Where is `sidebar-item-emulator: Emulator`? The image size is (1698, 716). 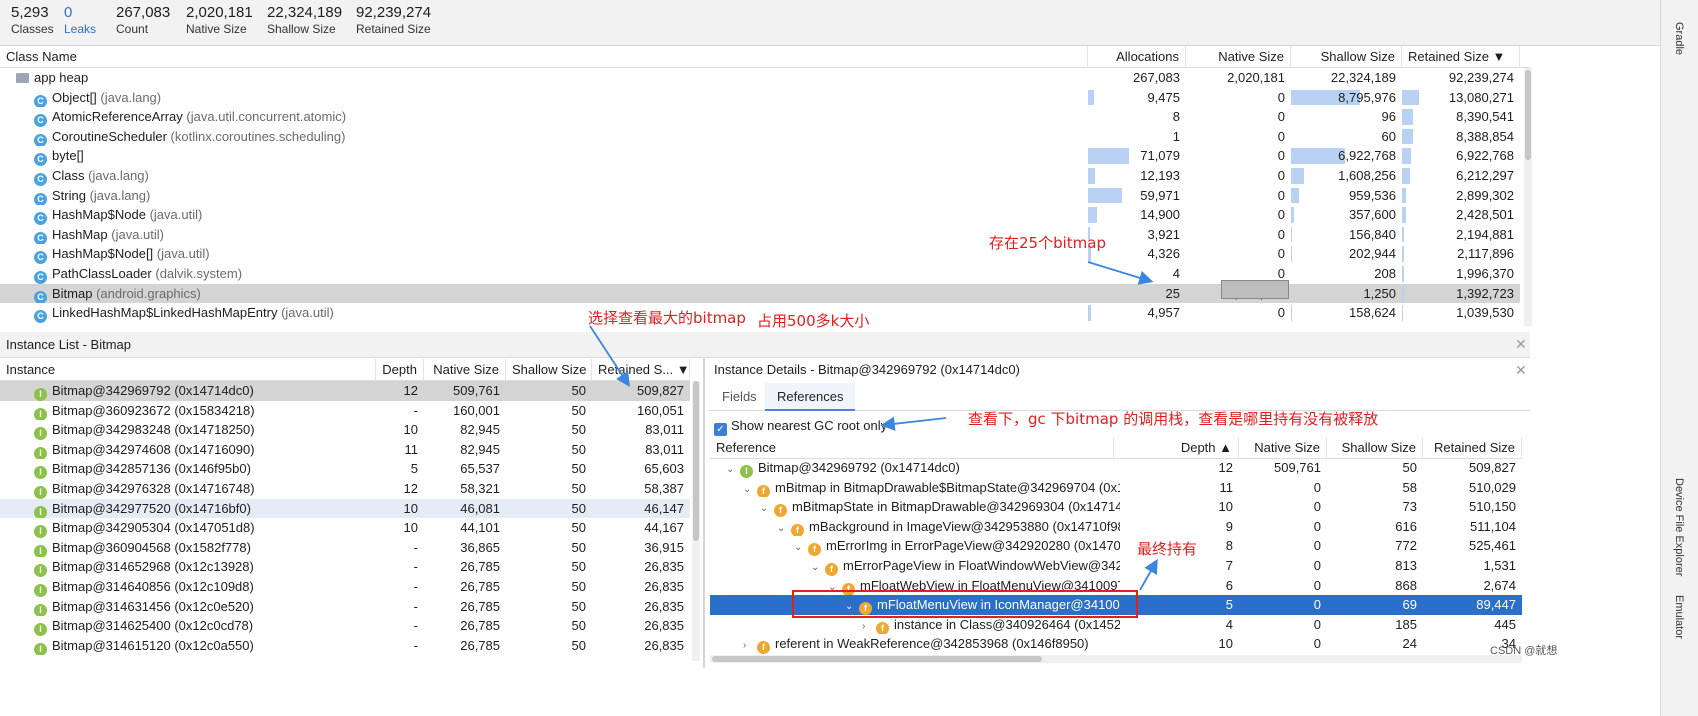
sidebar-item-emulator: Emulator is located at coordinates (1679, 617).